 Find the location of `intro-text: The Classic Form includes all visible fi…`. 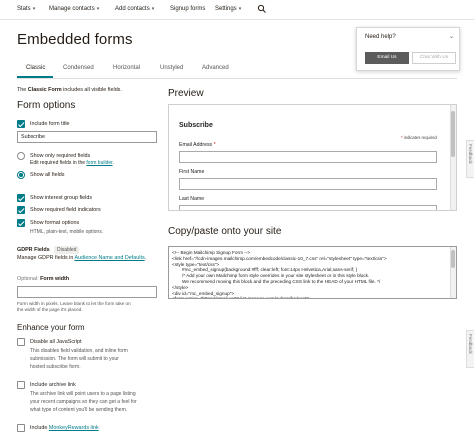

intro-text: The Classic Form includes all visible fi… is located at coordinates (69, 90).